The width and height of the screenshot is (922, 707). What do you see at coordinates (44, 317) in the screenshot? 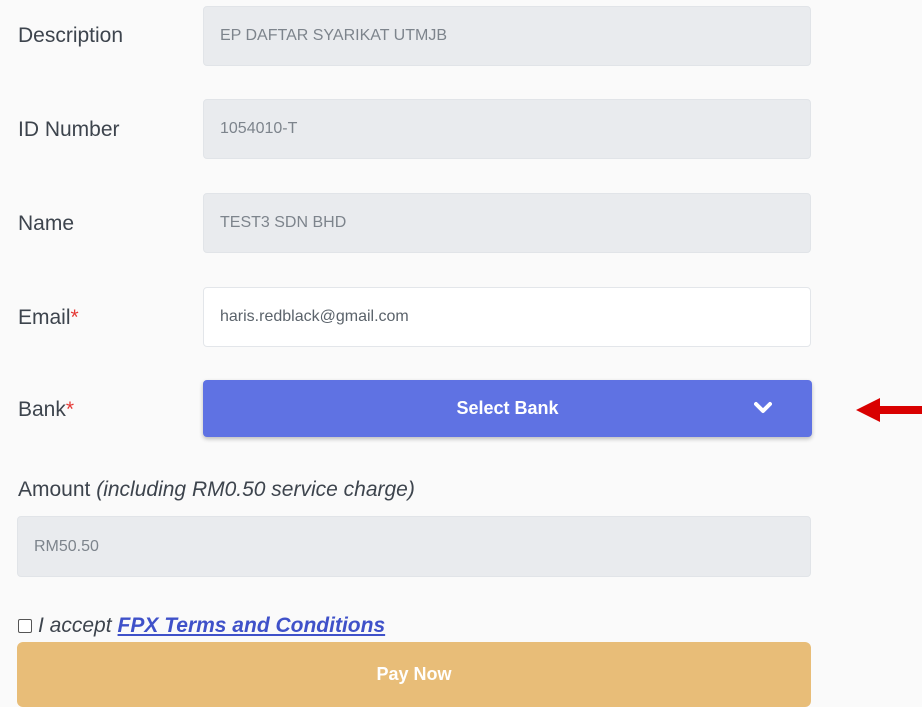
I see `email-label-text: Email` at bounding box center [44, 317].